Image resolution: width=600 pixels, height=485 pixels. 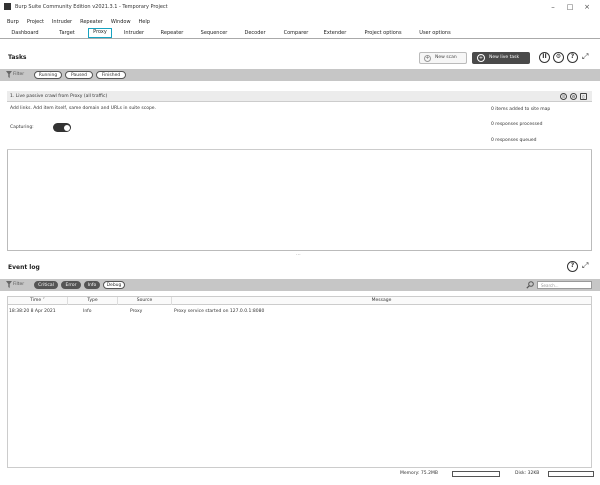 I want to click on filter-debug: Debug, so click(x=114, y=285).